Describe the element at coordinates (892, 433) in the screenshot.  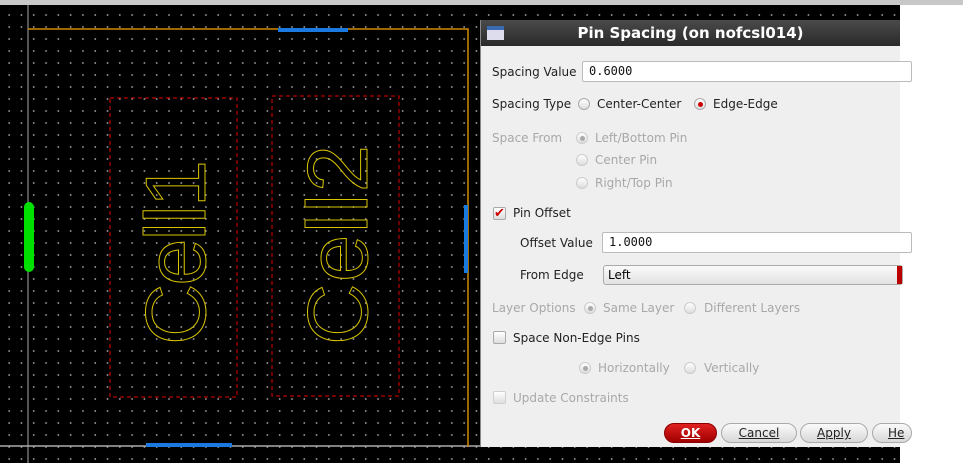
I see `help-button: He` at that location.